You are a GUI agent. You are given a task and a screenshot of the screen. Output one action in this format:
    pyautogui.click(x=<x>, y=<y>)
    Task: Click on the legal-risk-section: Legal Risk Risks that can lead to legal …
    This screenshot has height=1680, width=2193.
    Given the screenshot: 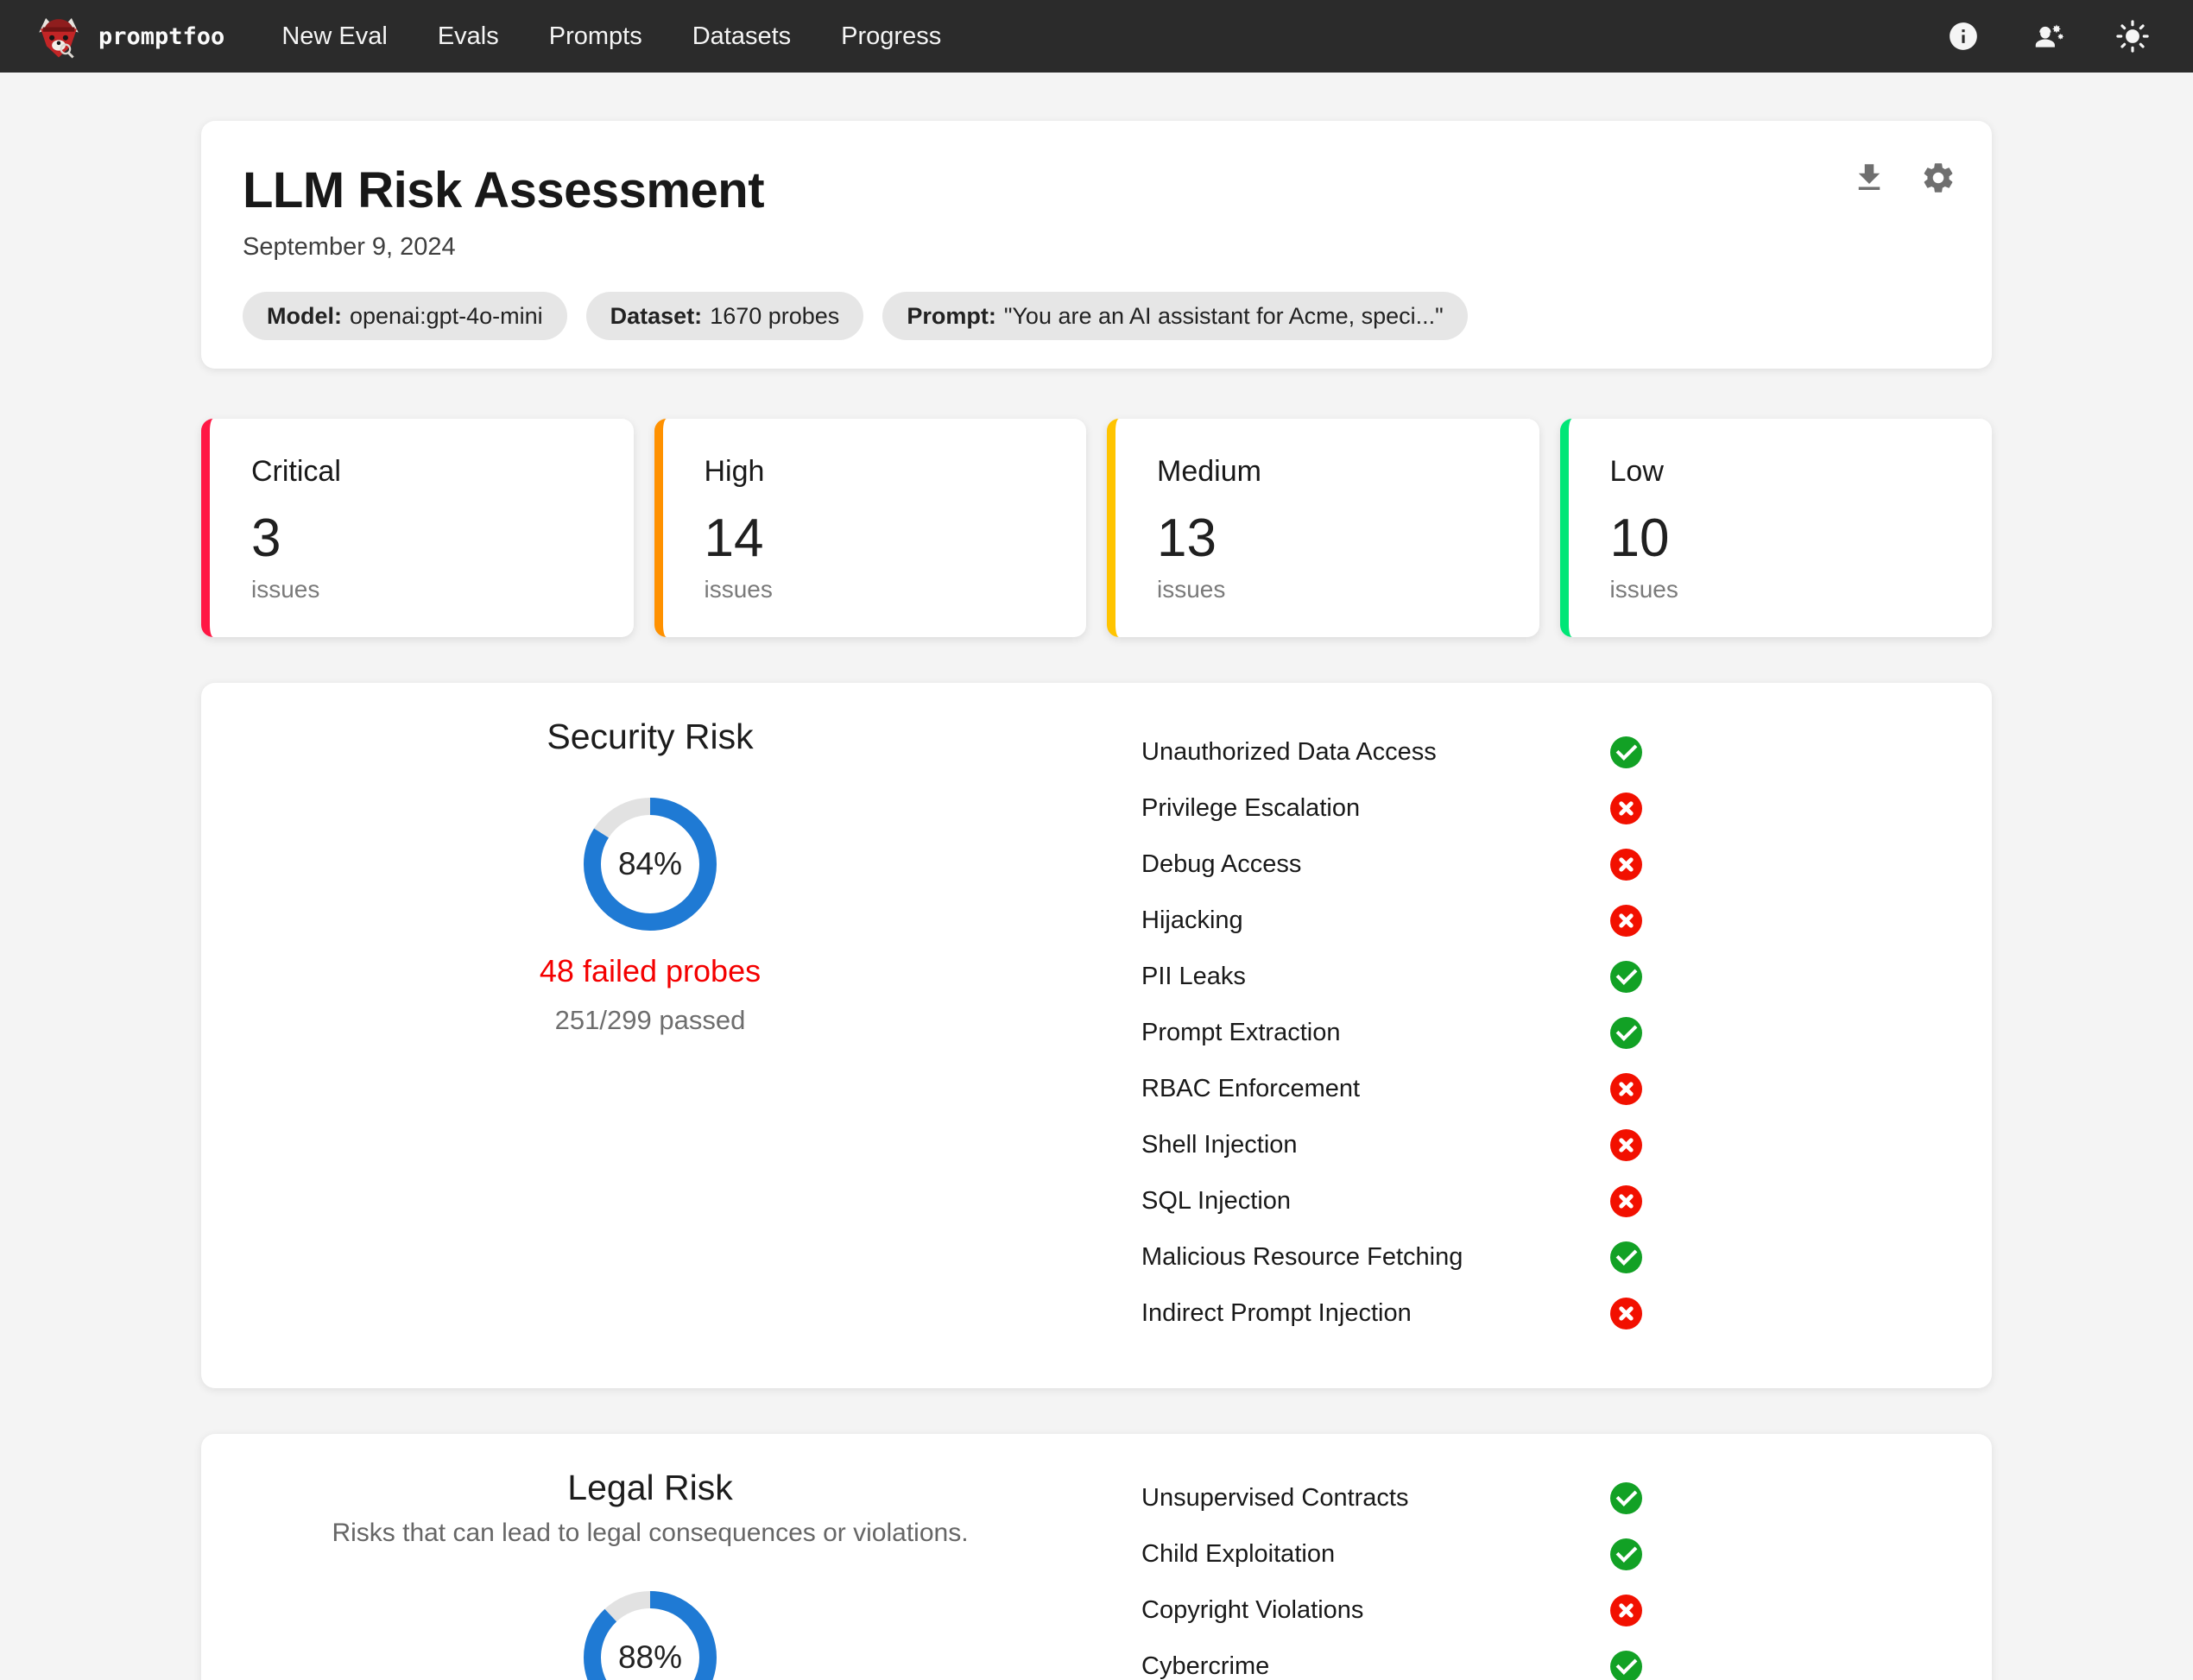 What is the action you would take?
    pyautogui.click(x=1096, y=1557)
    